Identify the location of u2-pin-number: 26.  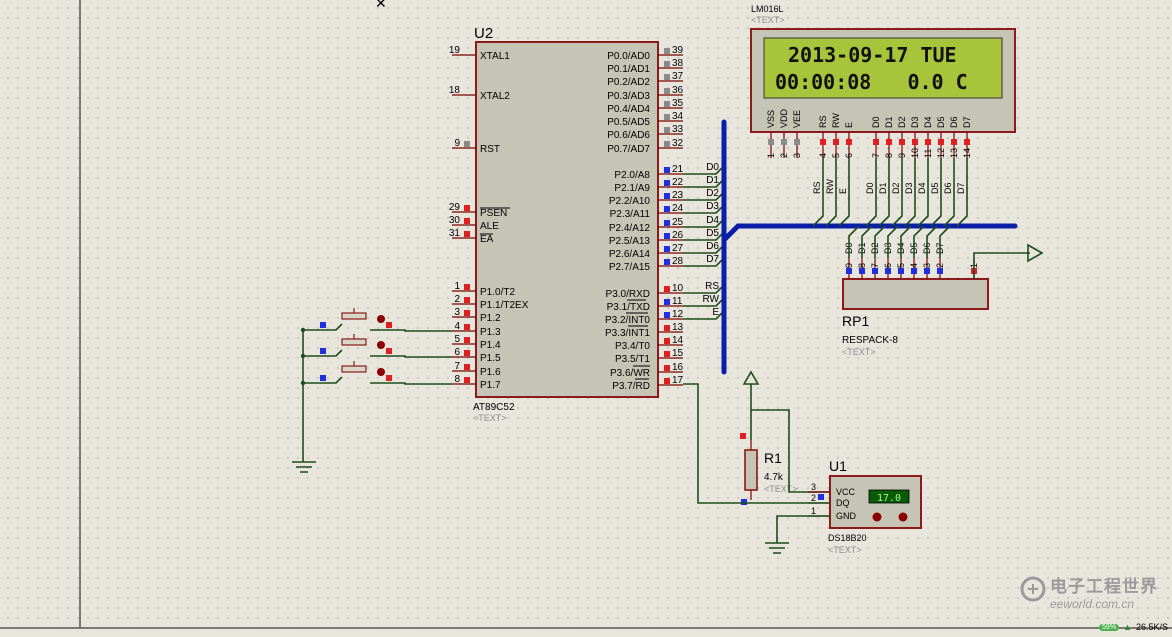
(678, 235).